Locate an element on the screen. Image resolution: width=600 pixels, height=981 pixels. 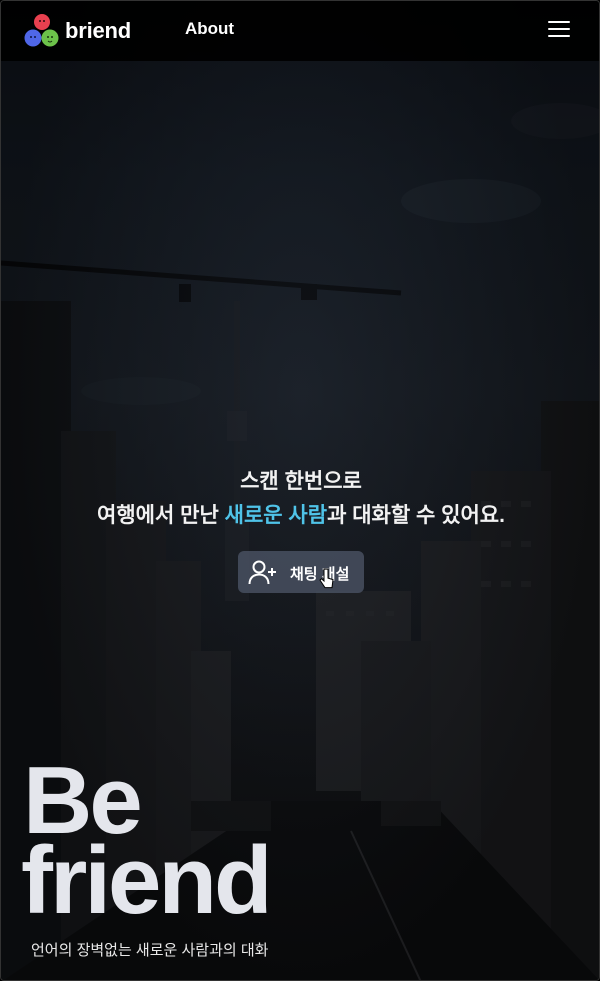
nav-link-about: About is located at coordinates (209, 29).